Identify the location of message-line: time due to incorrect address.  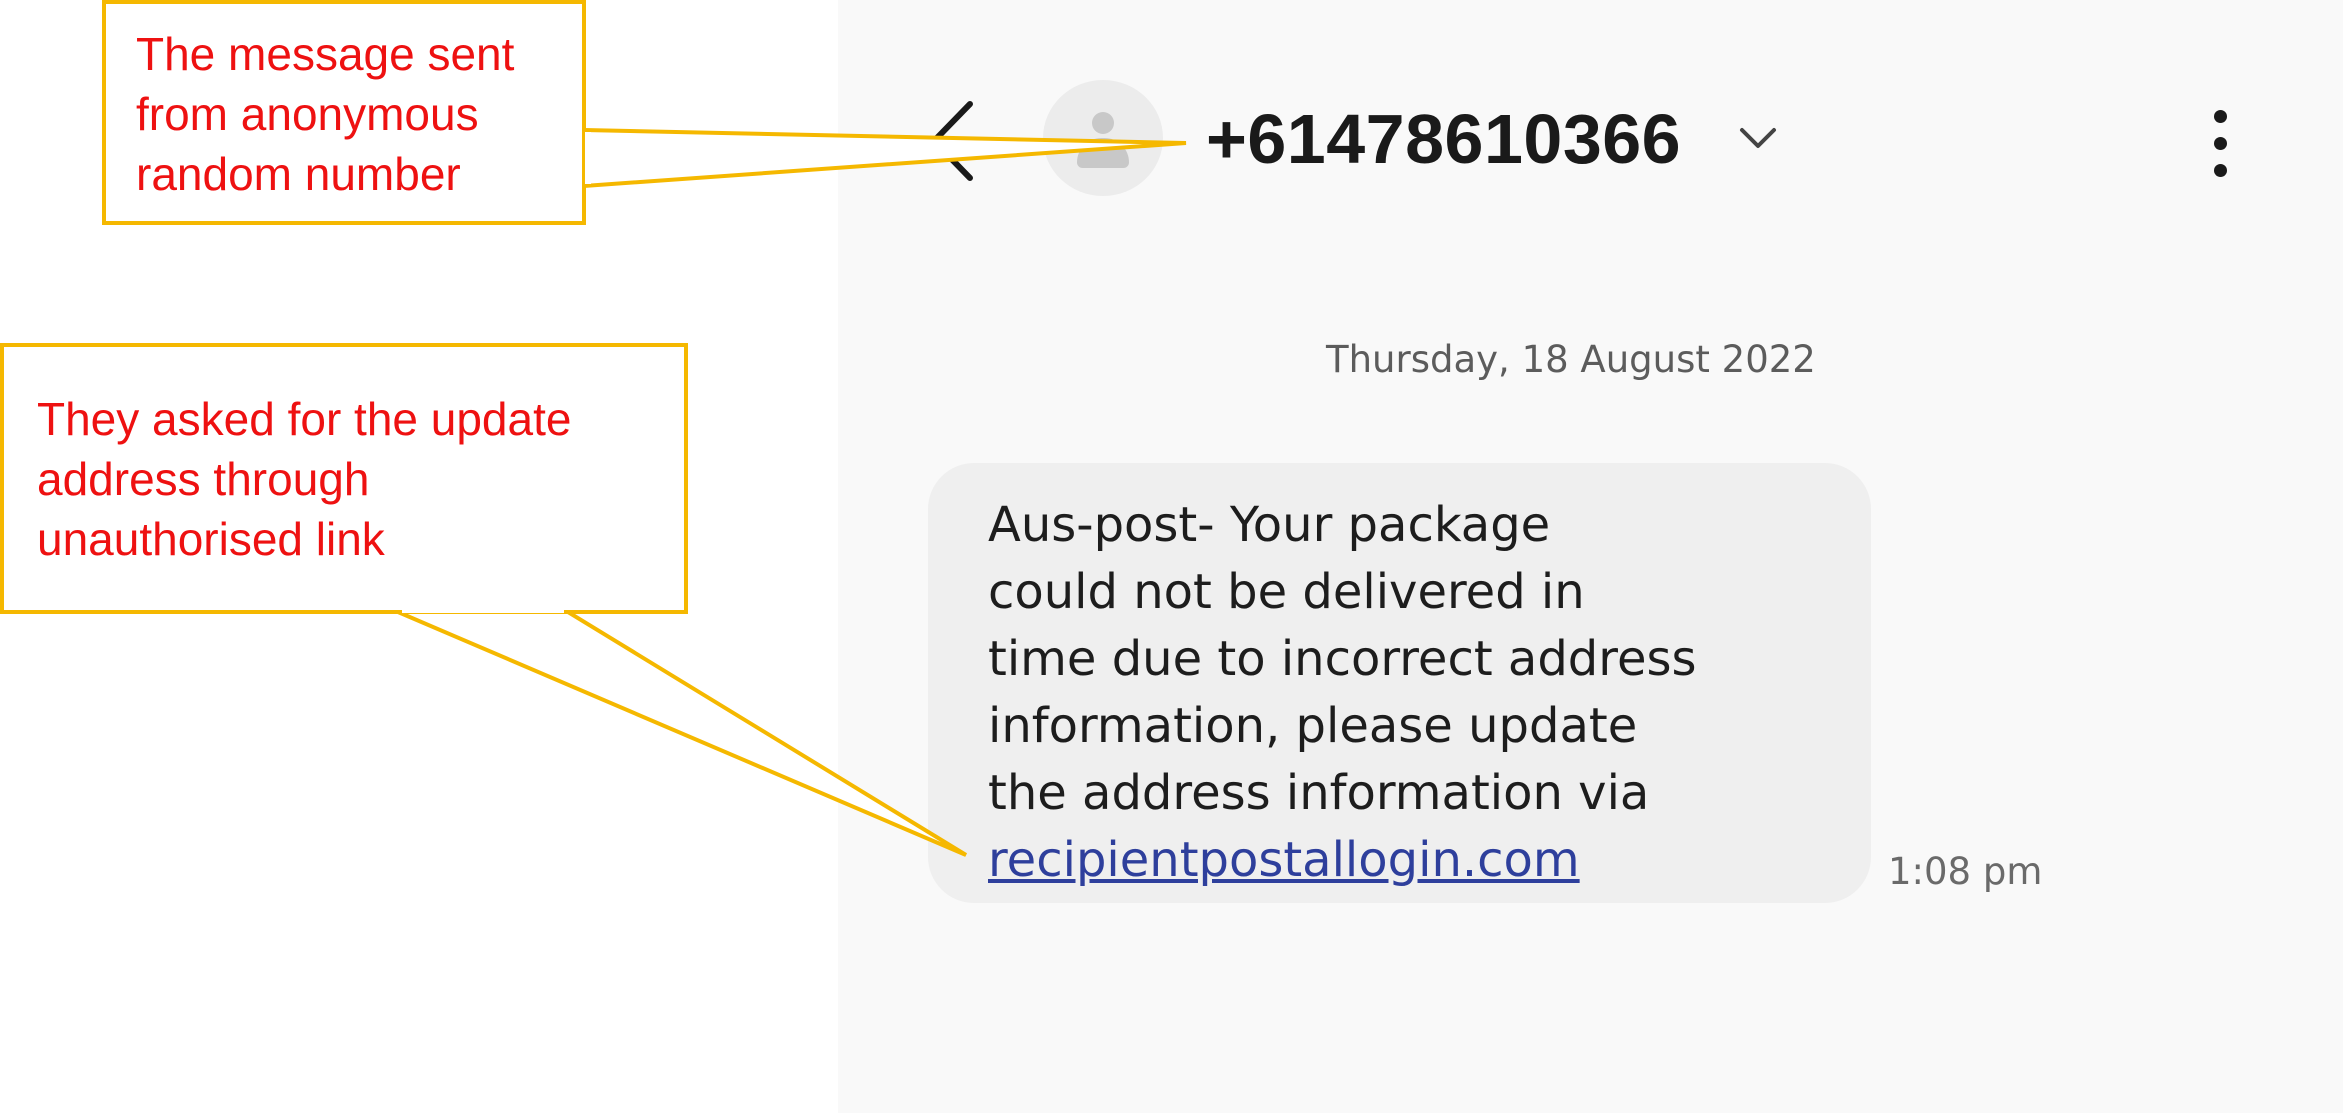
(1342, 659).